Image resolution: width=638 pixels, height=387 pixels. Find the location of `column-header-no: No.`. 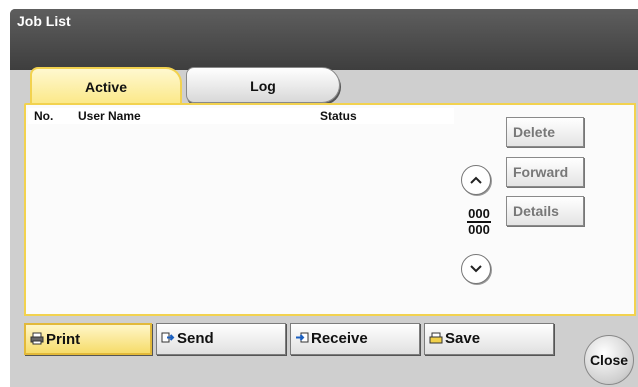

column-header-no: No. is located at coordinates (44, 116).